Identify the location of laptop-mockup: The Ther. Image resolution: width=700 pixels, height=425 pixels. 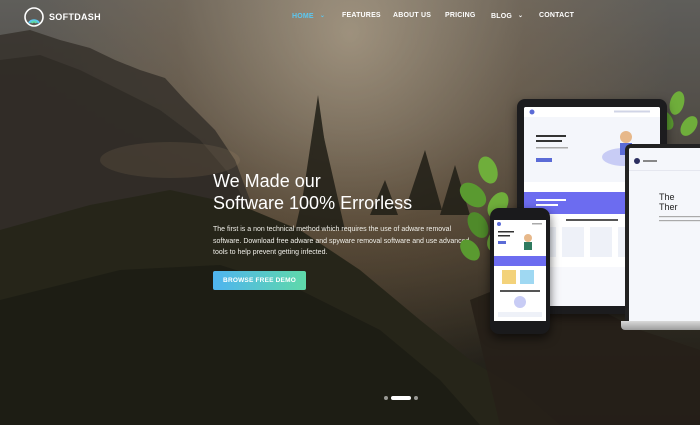
(660, 235).